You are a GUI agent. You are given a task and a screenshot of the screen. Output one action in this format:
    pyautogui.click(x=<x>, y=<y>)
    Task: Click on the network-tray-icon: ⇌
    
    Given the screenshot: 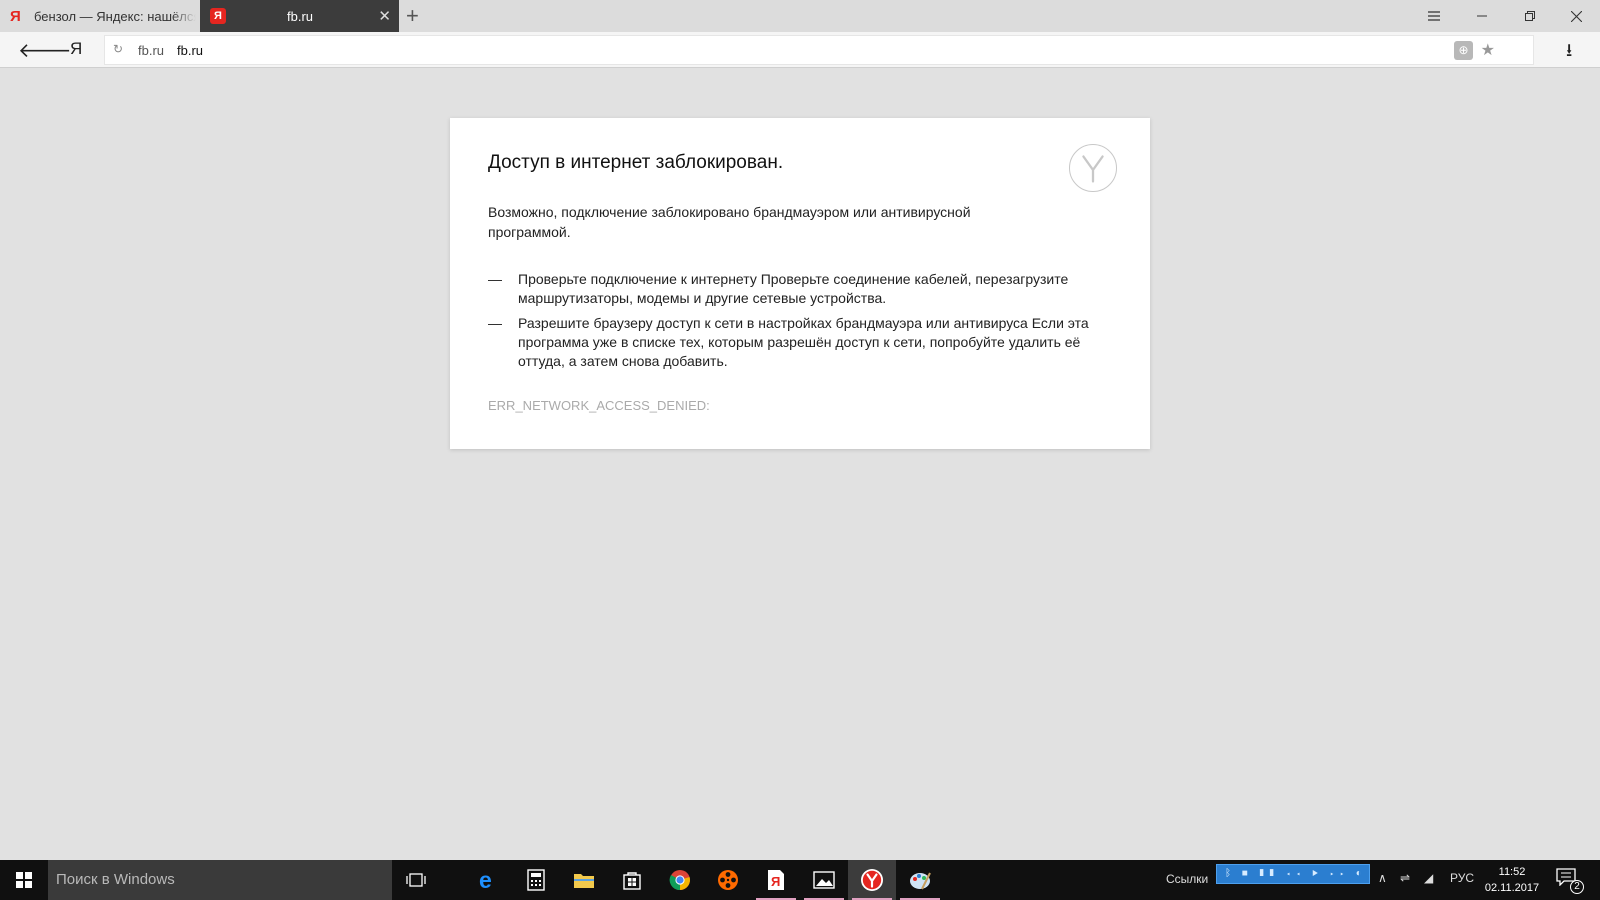 What is the action you would take?
    pyautogui.click(x=1405, y=878)
    